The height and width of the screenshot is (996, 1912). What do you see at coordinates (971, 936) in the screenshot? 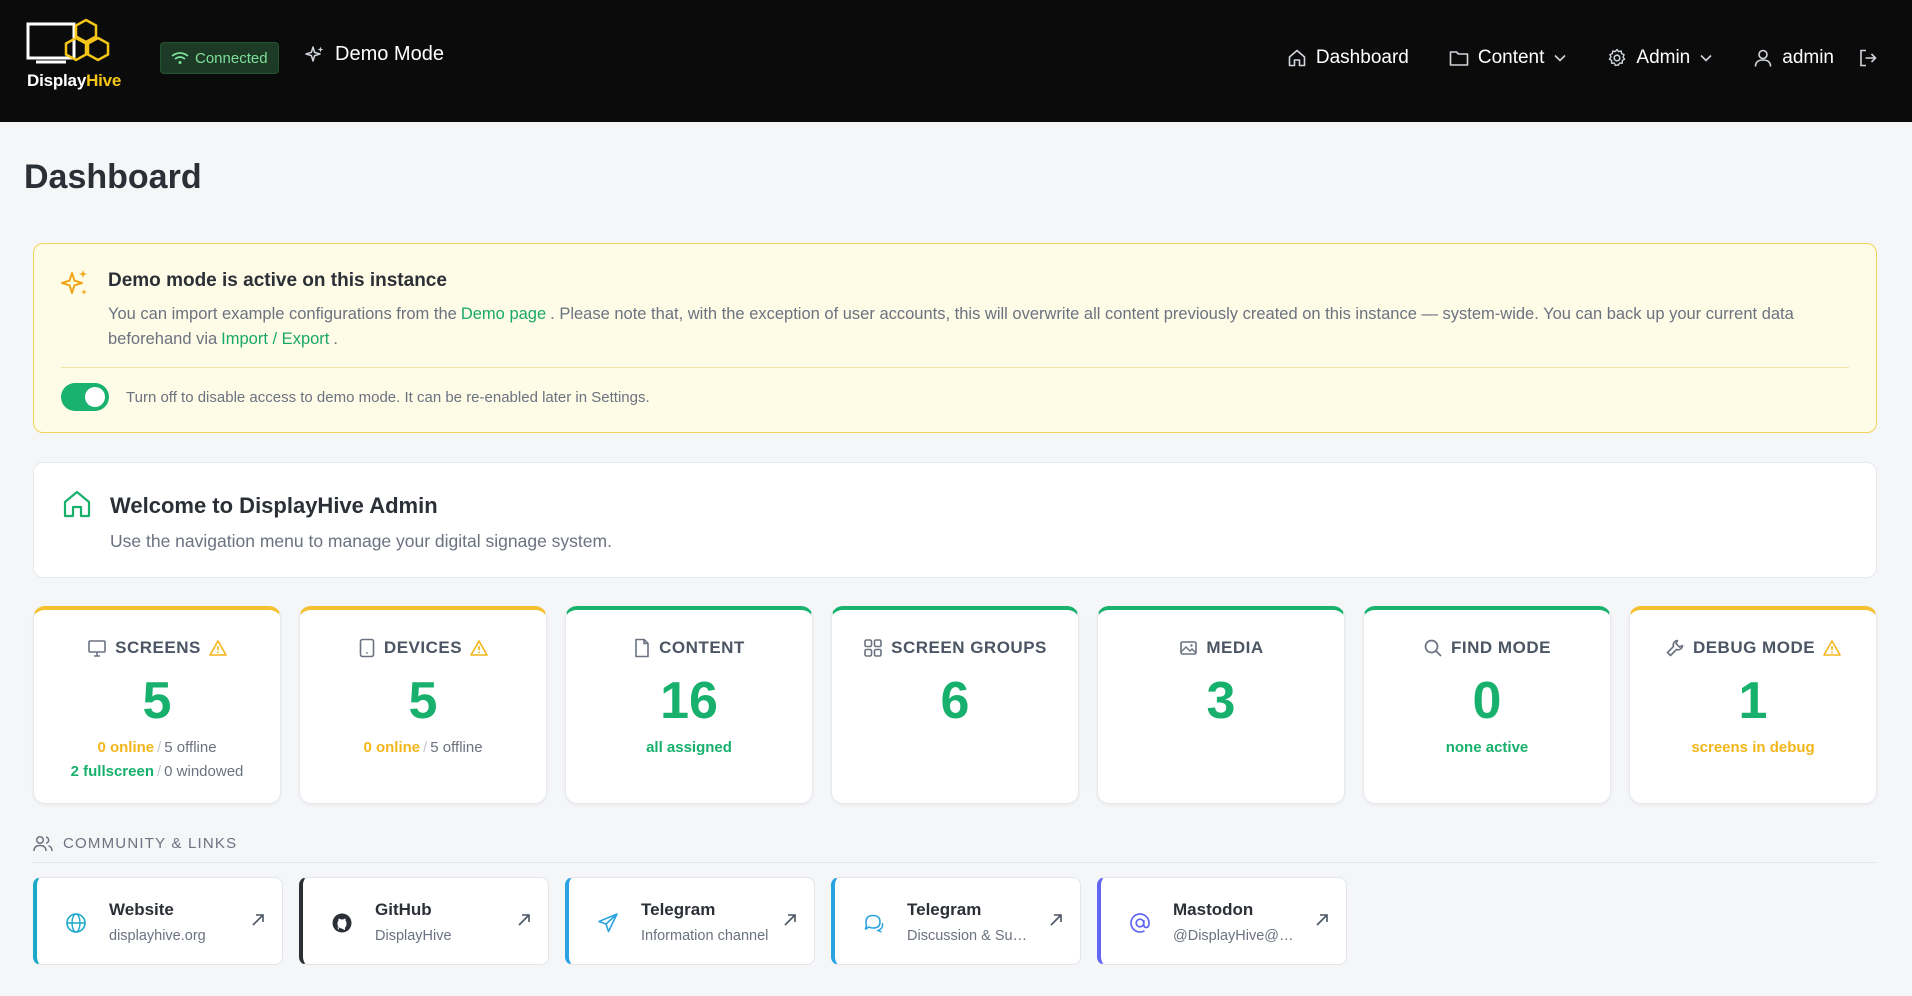
I see `link-subtitle: Discussion & Support` at bounding box center [971, 936].